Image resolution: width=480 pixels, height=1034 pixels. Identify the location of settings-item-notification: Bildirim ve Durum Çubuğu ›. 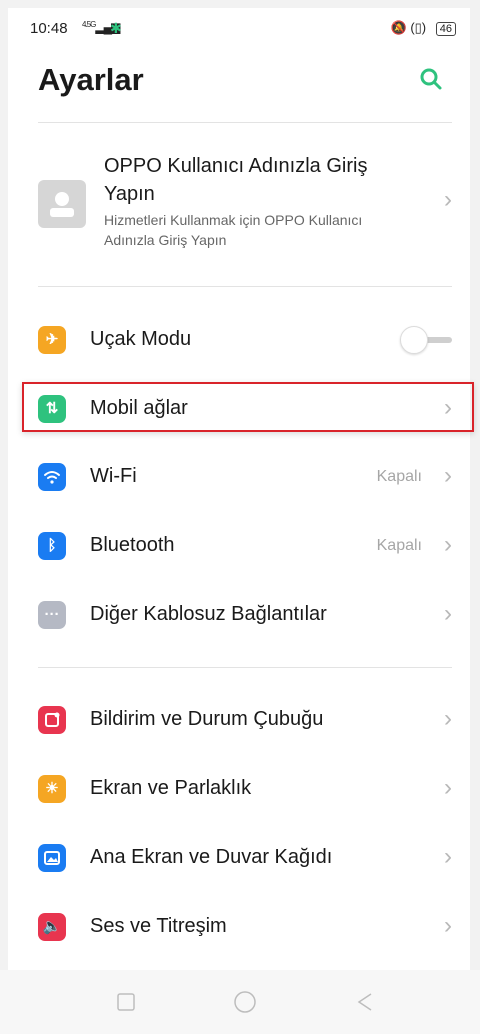
(248, 720).